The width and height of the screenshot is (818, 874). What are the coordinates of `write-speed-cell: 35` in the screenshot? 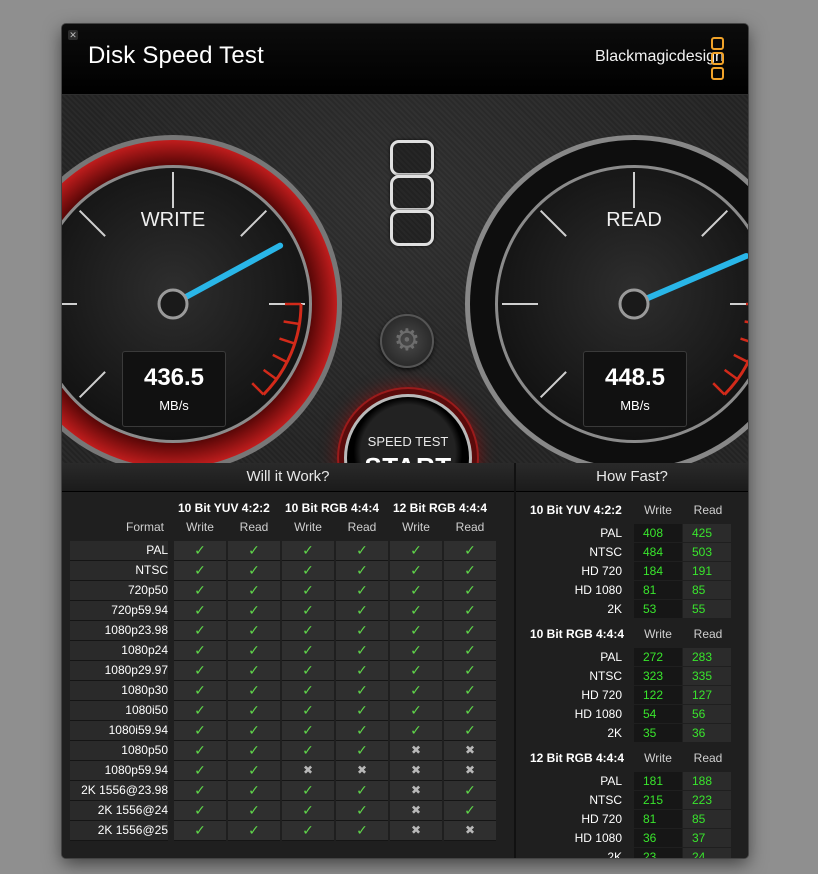 It's located at (658, 733).